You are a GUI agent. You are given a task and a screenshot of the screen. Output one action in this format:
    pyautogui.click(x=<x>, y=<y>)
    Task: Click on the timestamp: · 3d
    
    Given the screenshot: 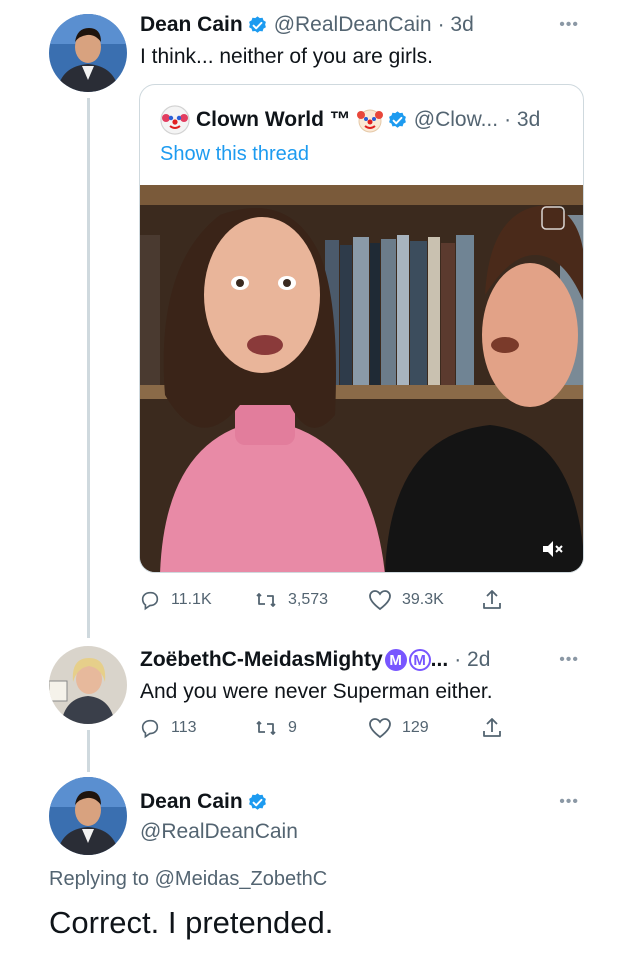 What is the action you would take?
    pyautogui.click(x=456, y=25)
    